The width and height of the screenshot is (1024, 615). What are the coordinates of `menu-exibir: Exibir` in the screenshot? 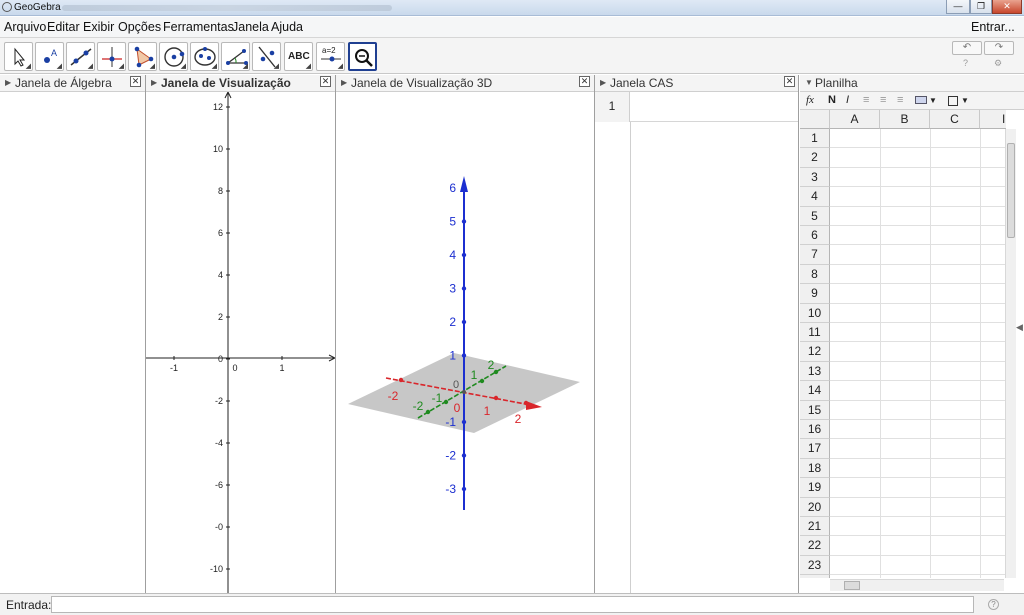 It's located at (98, 27).